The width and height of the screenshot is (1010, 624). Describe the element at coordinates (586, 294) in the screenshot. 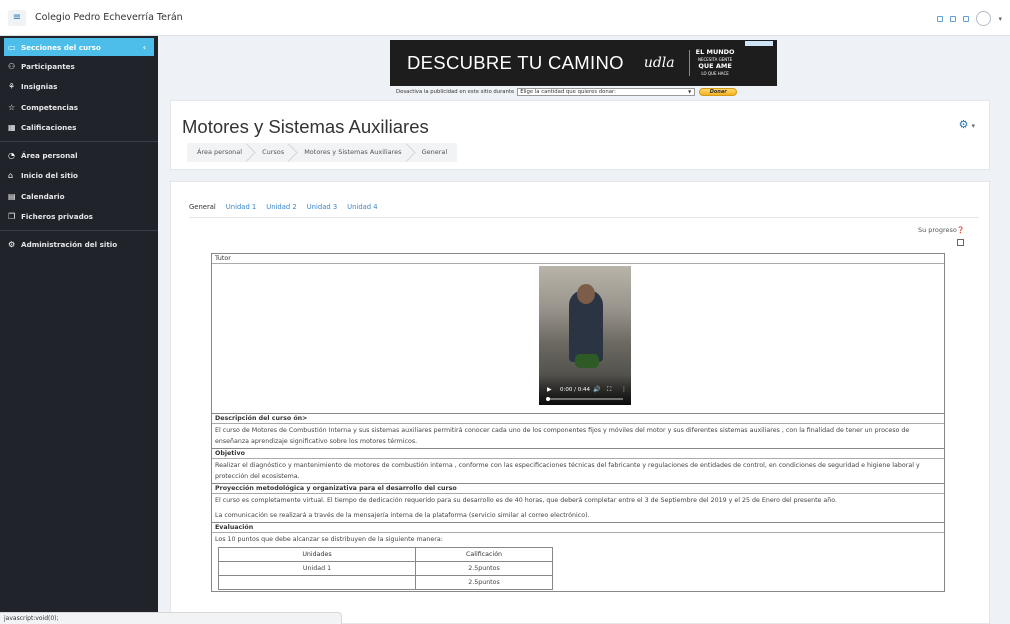

I see `video-face` at that location.